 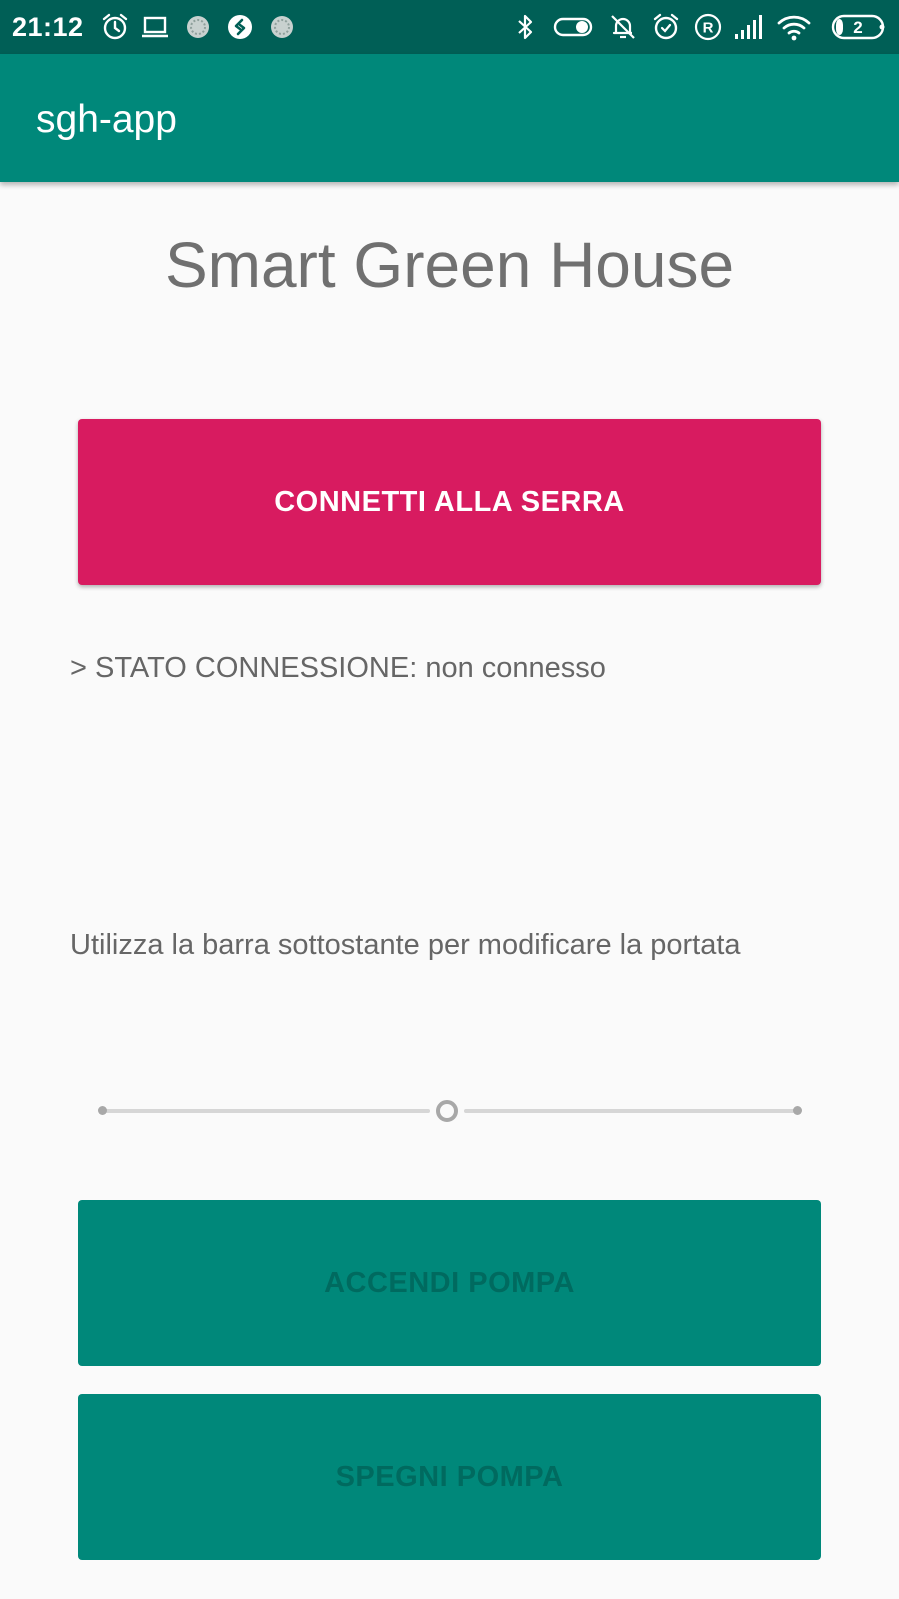 What do you see at coordinates (449, 27) in the screenshot?
I see `status-bar: 21:12 R 2` at bounding box center [449, 27].